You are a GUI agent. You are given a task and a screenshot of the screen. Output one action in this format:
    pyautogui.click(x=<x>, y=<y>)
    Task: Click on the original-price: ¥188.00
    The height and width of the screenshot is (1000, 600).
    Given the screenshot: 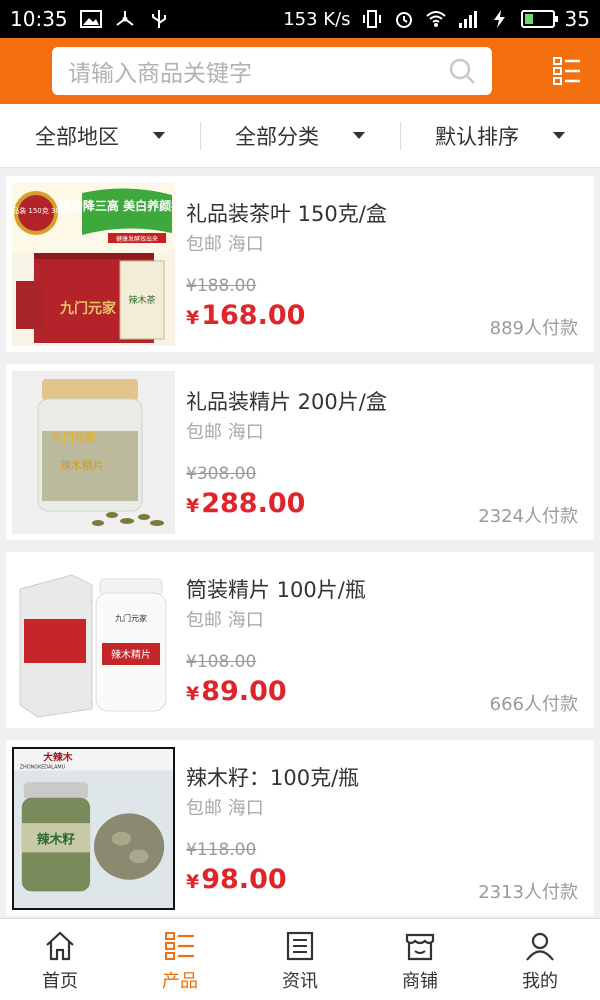 What is the action you would take?
    pyautogui.click(x=221, y=286)
    